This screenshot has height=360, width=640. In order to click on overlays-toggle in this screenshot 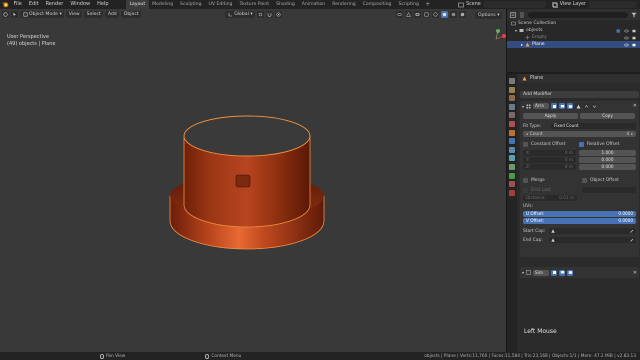, I will do `click(417, 14)`.